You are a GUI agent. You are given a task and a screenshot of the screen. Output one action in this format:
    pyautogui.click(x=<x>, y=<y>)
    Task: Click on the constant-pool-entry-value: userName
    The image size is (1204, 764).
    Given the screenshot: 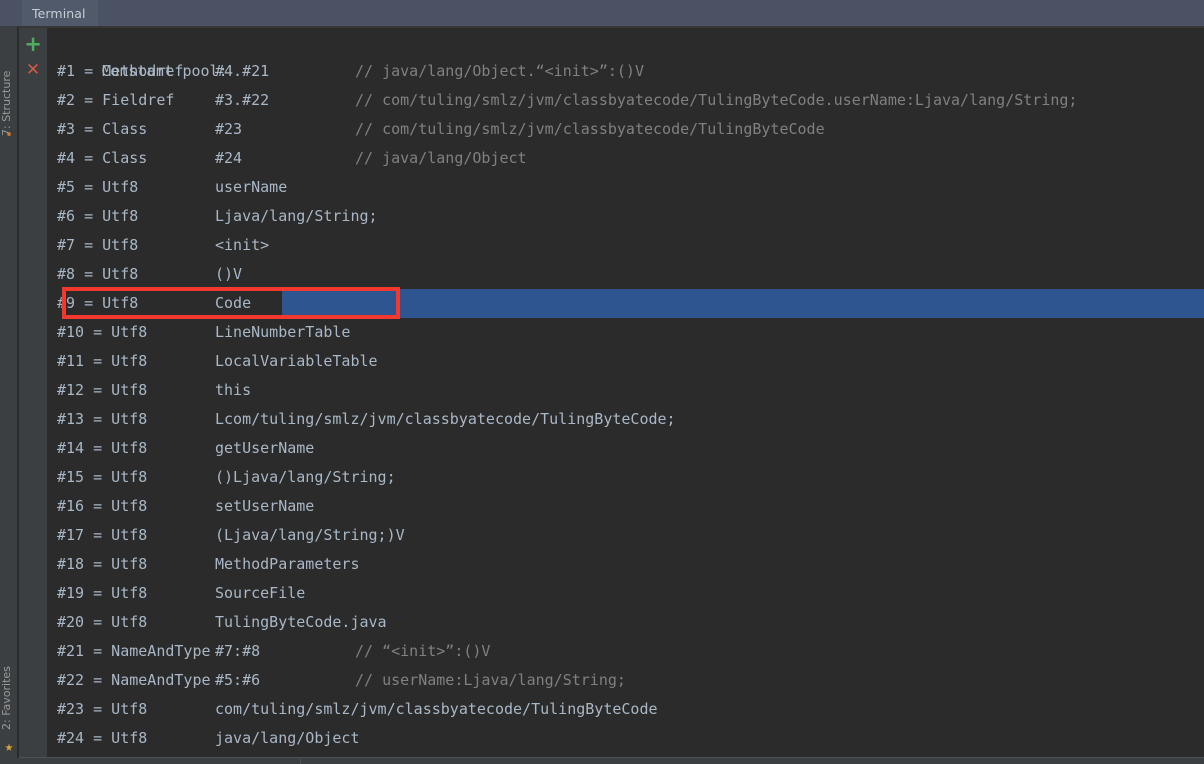 What is the action you would take?
    pyautogui.click(x=251, y=187)
    